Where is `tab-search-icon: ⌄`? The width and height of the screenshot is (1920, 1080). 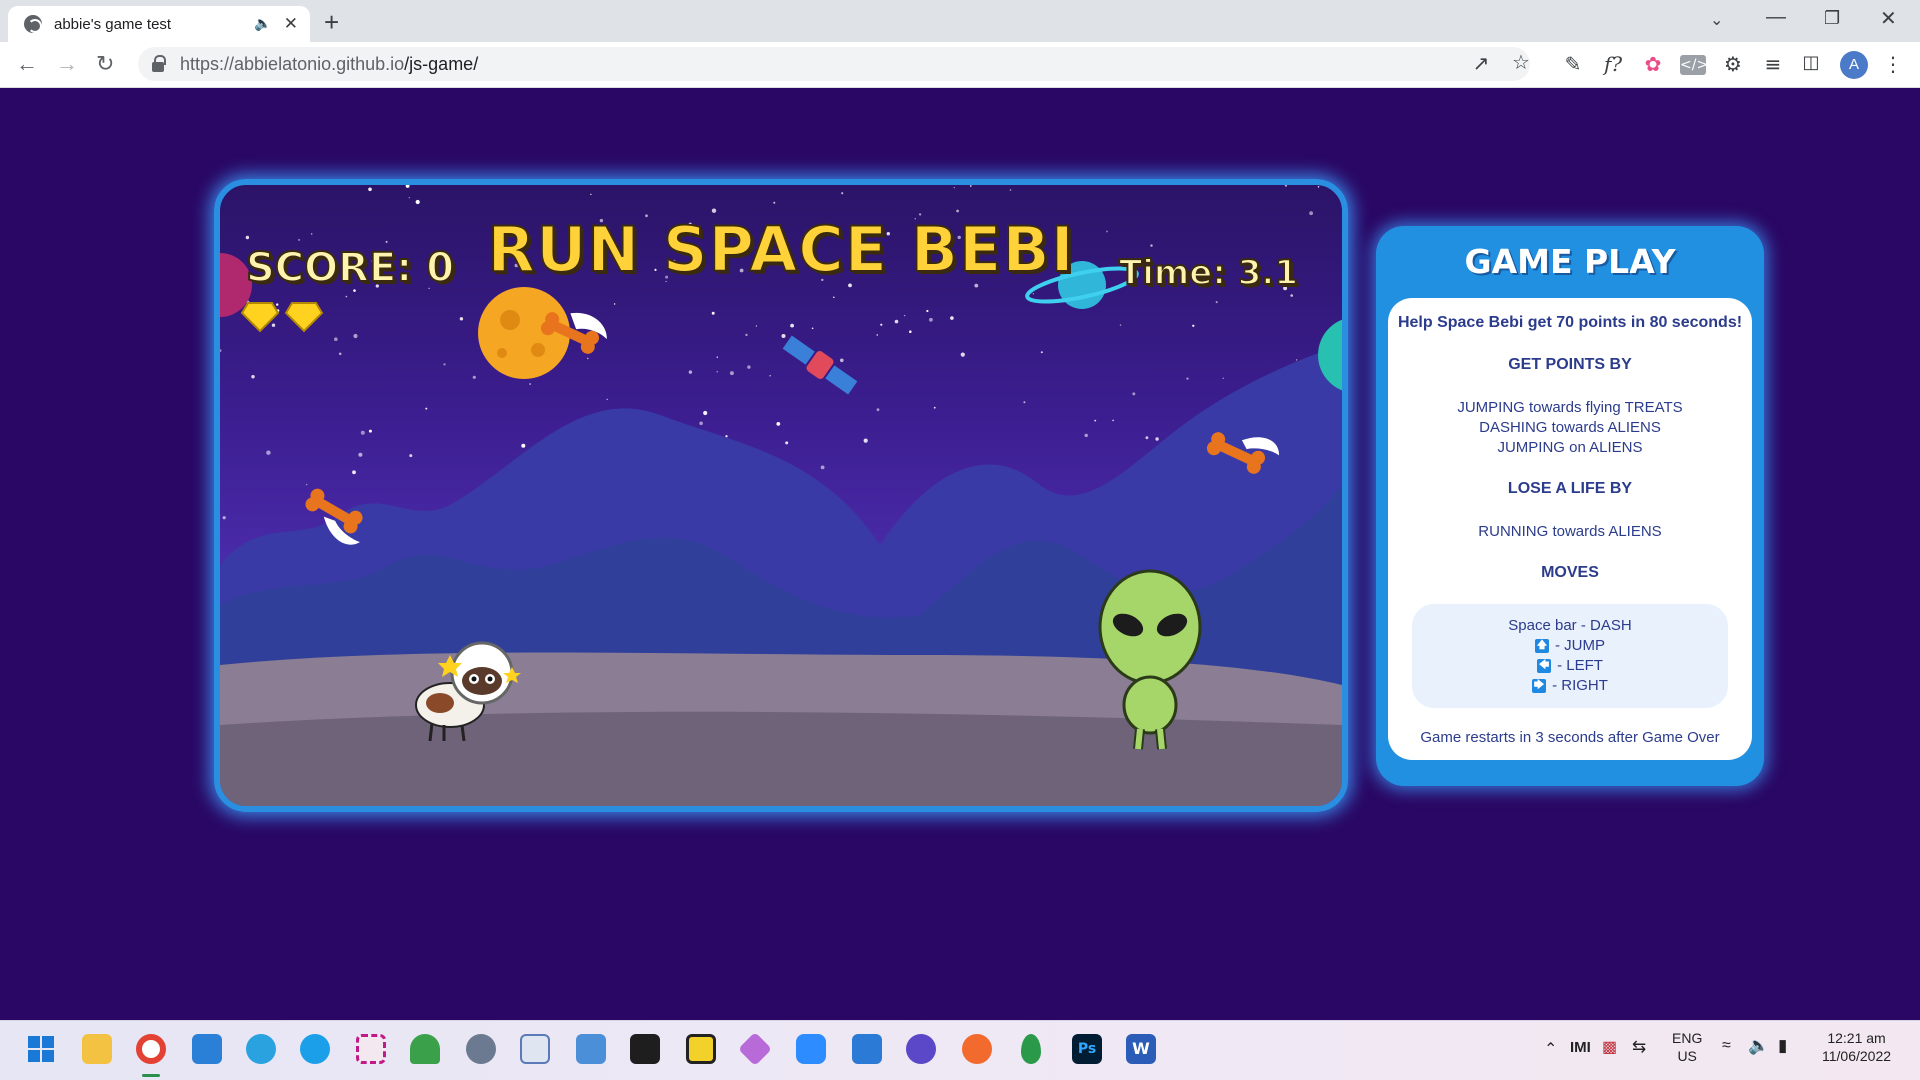 tab-search-icon: ⌄ is located at coordinates (1716, 20).